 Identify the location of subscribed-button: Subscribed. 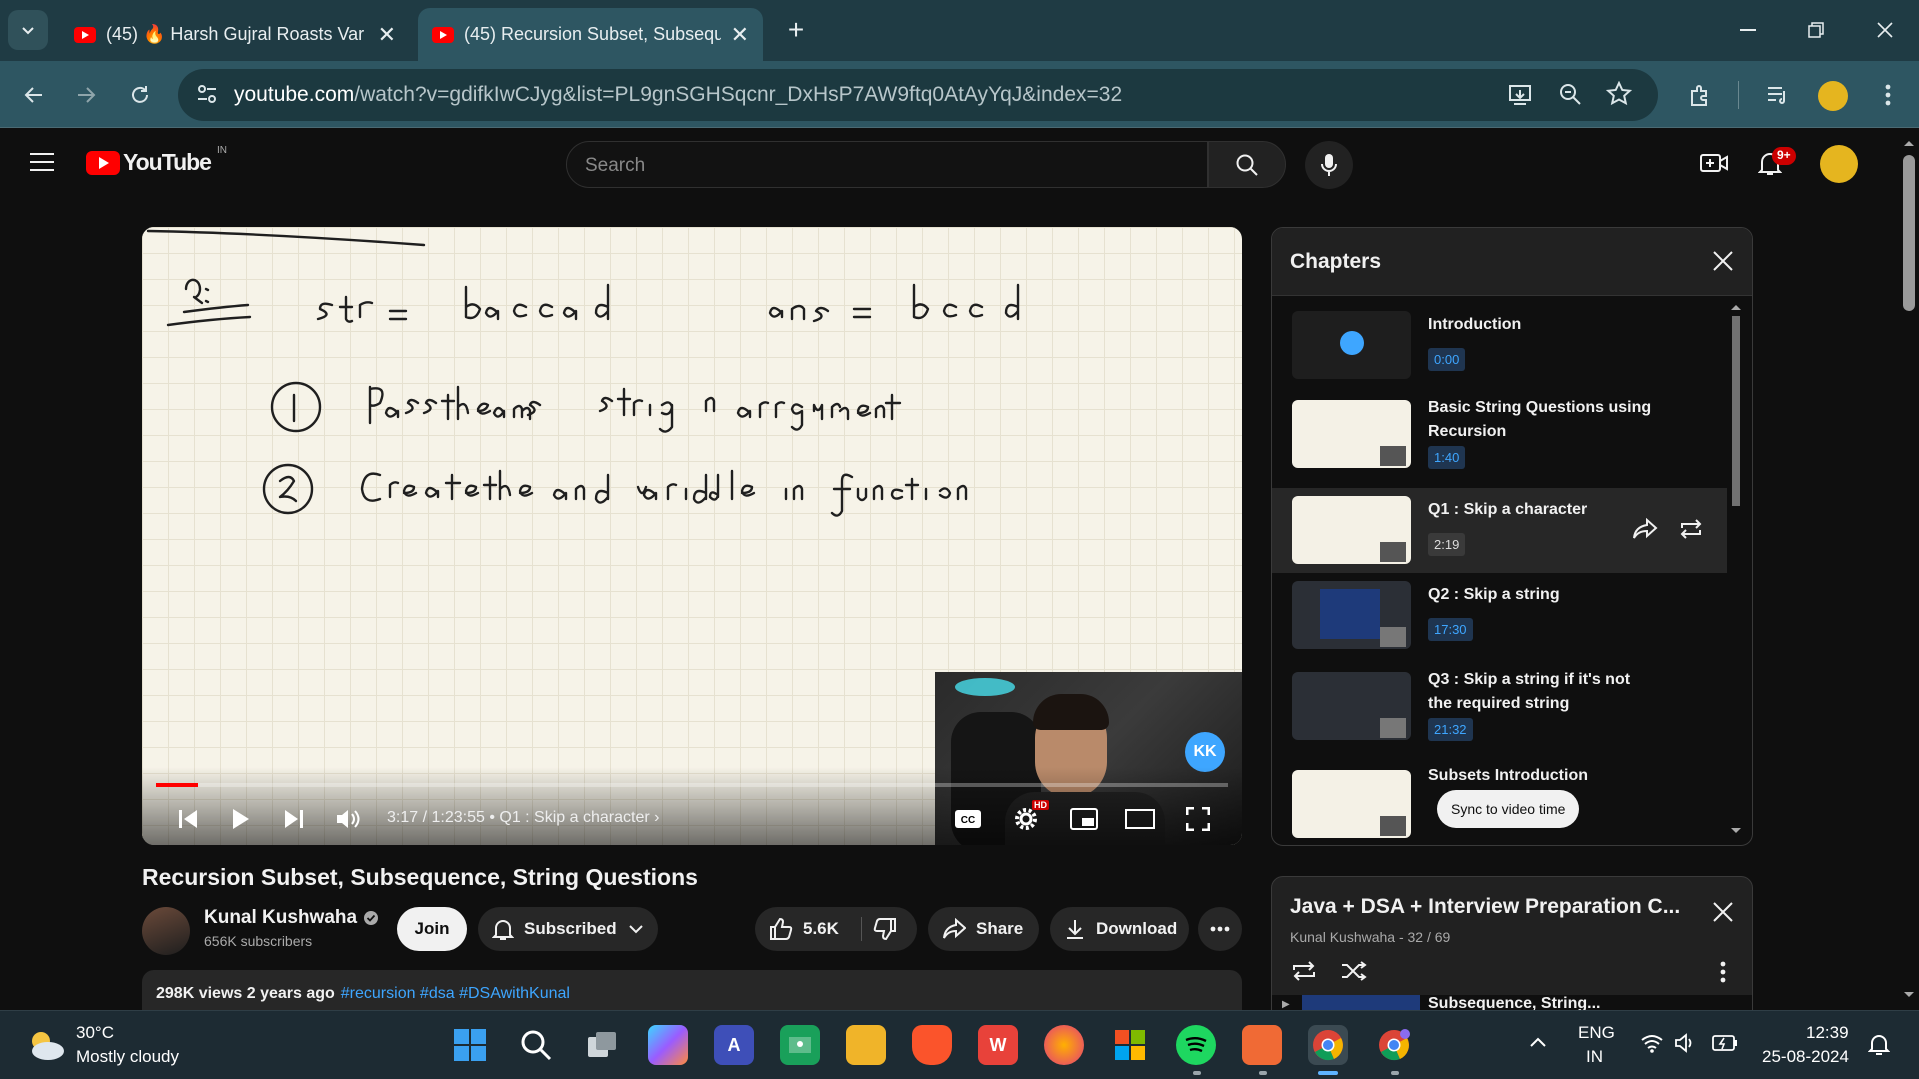
(568, 929).